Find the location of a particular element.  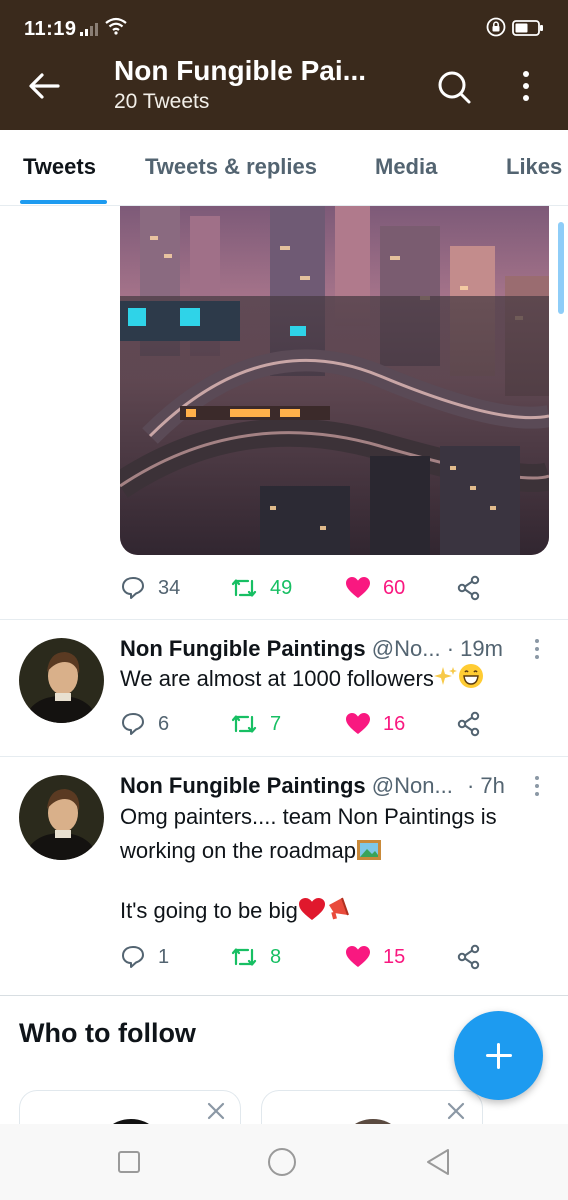

section-divider is located at coordinates (284, 995).